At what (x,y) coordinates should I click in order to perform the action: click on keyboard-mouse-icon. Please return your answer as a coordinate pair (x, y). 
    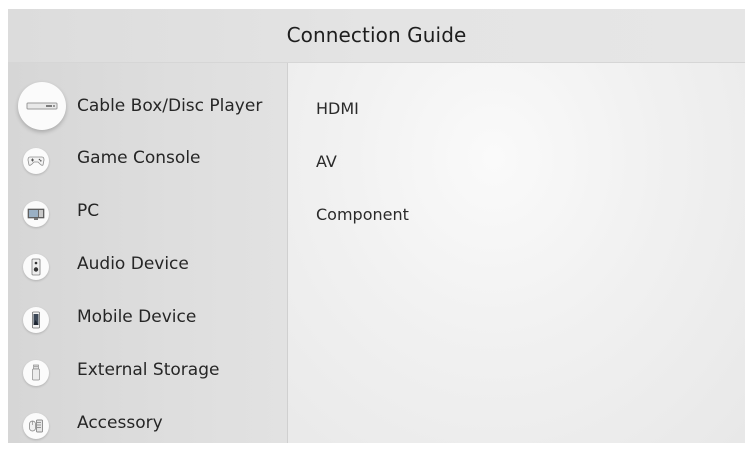
    Looking at the image, I should click on (36, 426).